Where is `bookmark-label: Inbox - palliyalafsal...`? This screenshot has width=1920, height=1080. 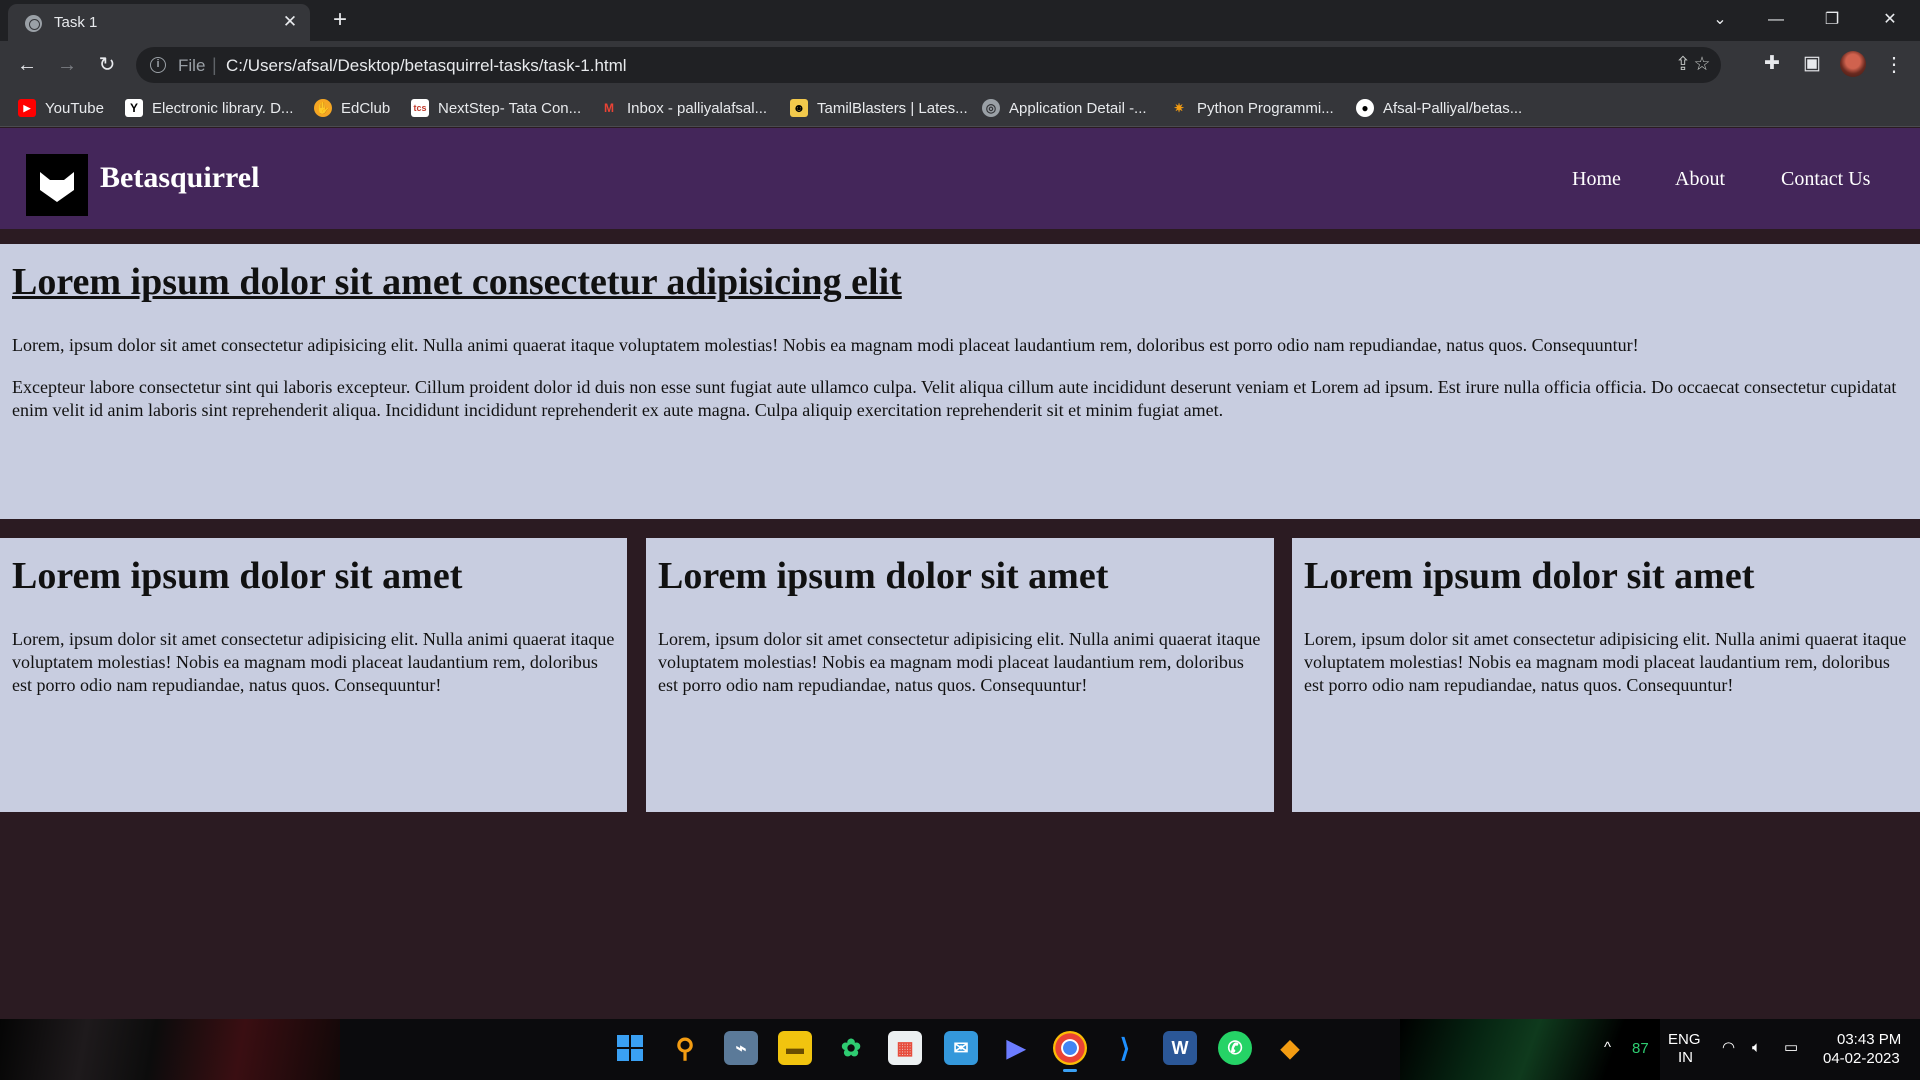 bookmark-label: Inbox - palliyalafsal... is located at coordinates (697, 108).